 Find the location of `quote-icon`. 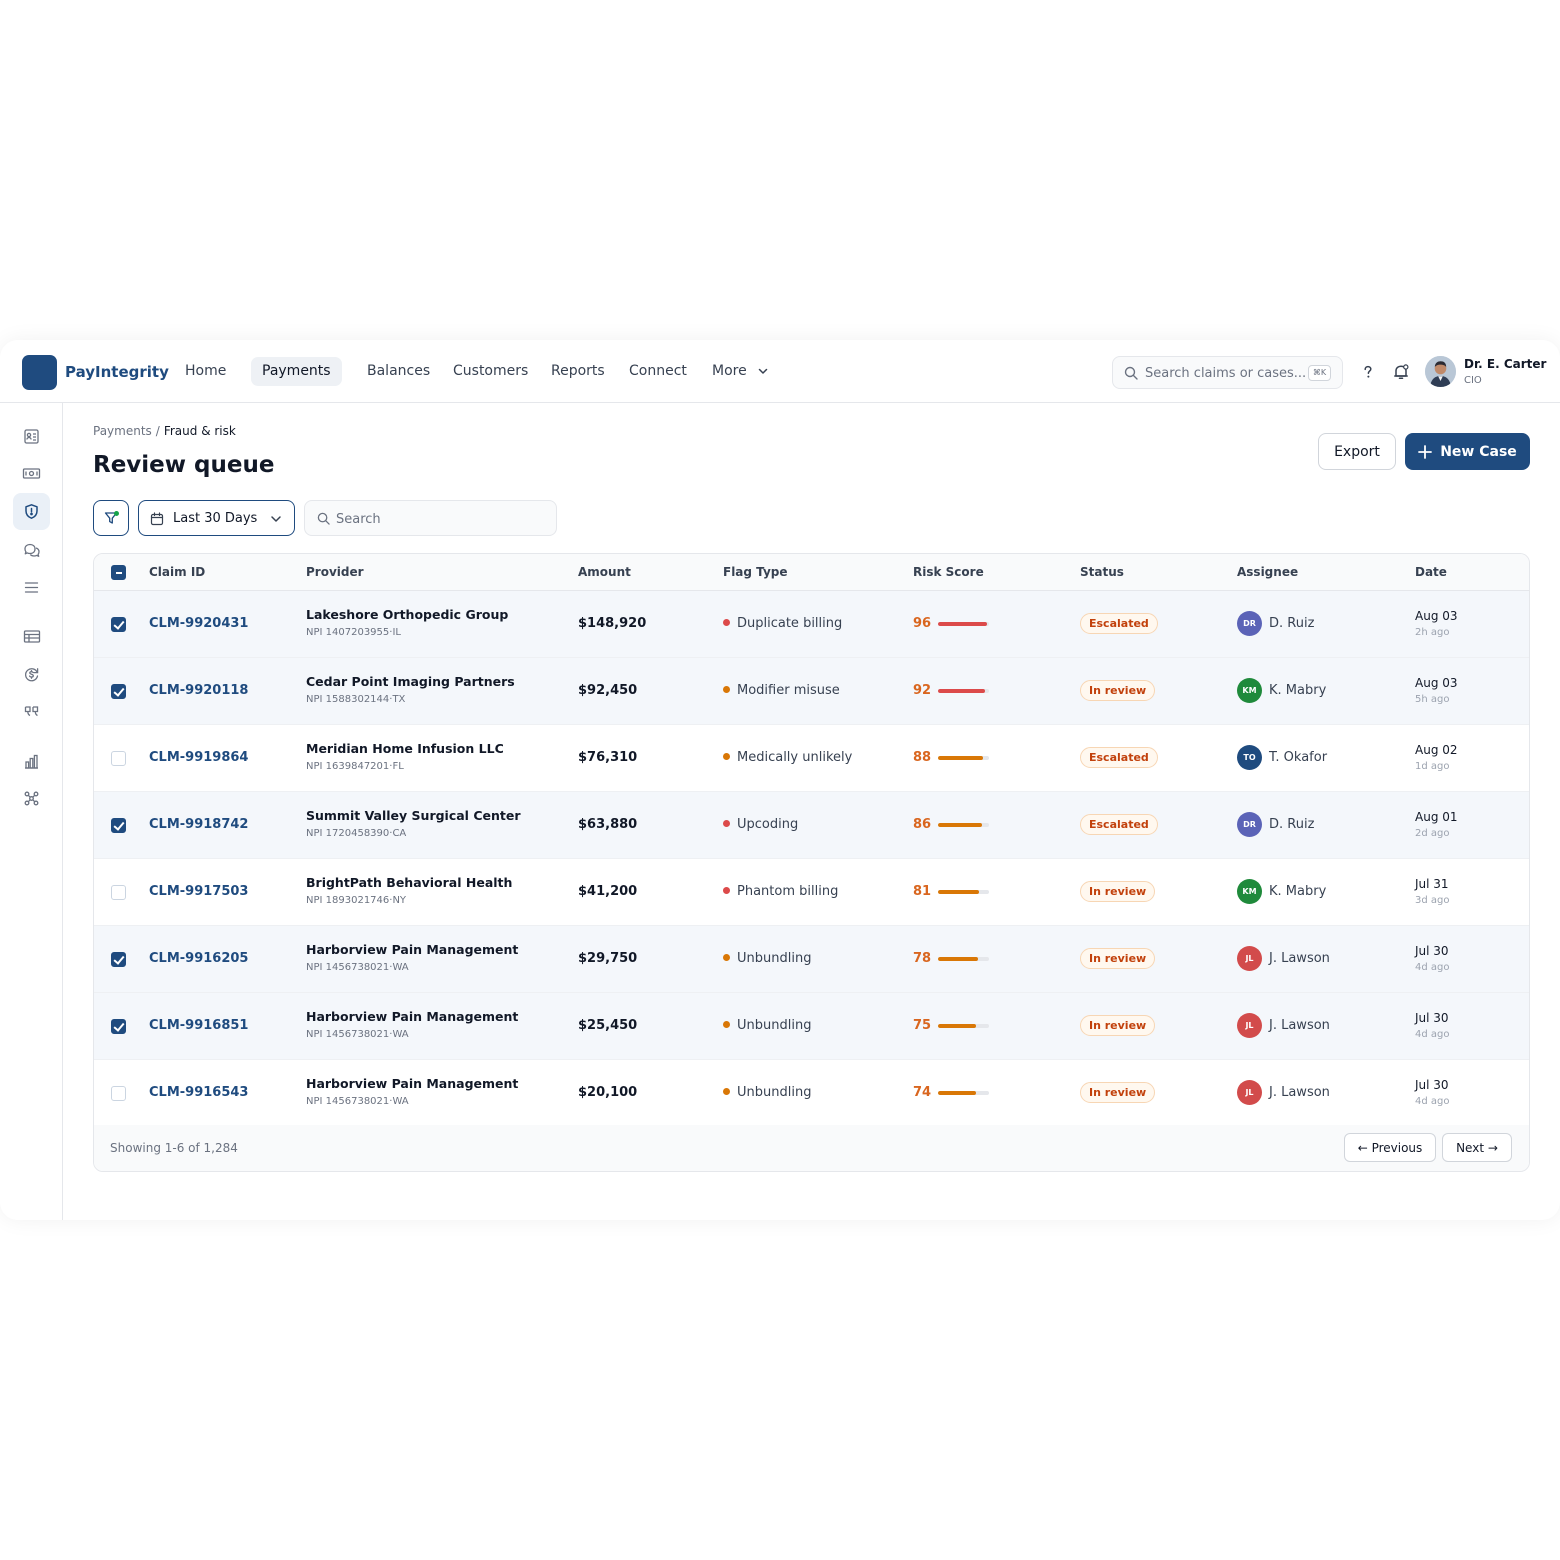

quote-icon is located at coordinates (31, 711).